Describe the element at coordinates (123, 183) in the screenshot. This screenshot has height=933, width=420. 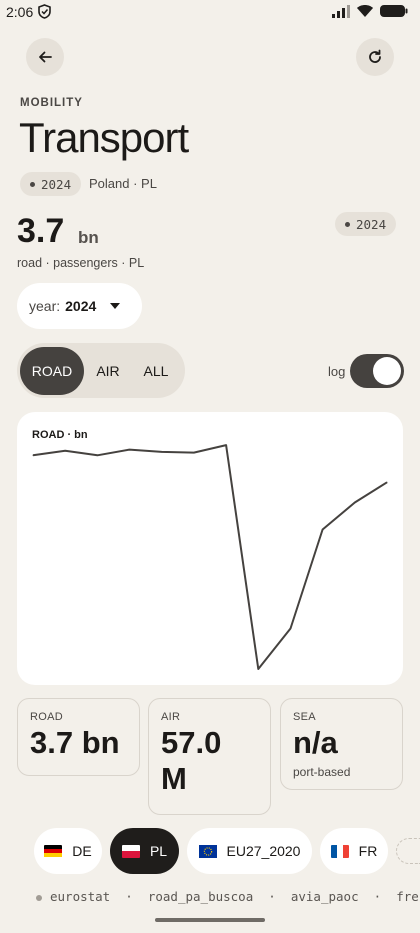
I see `location-label: Poland · PL` at that location.